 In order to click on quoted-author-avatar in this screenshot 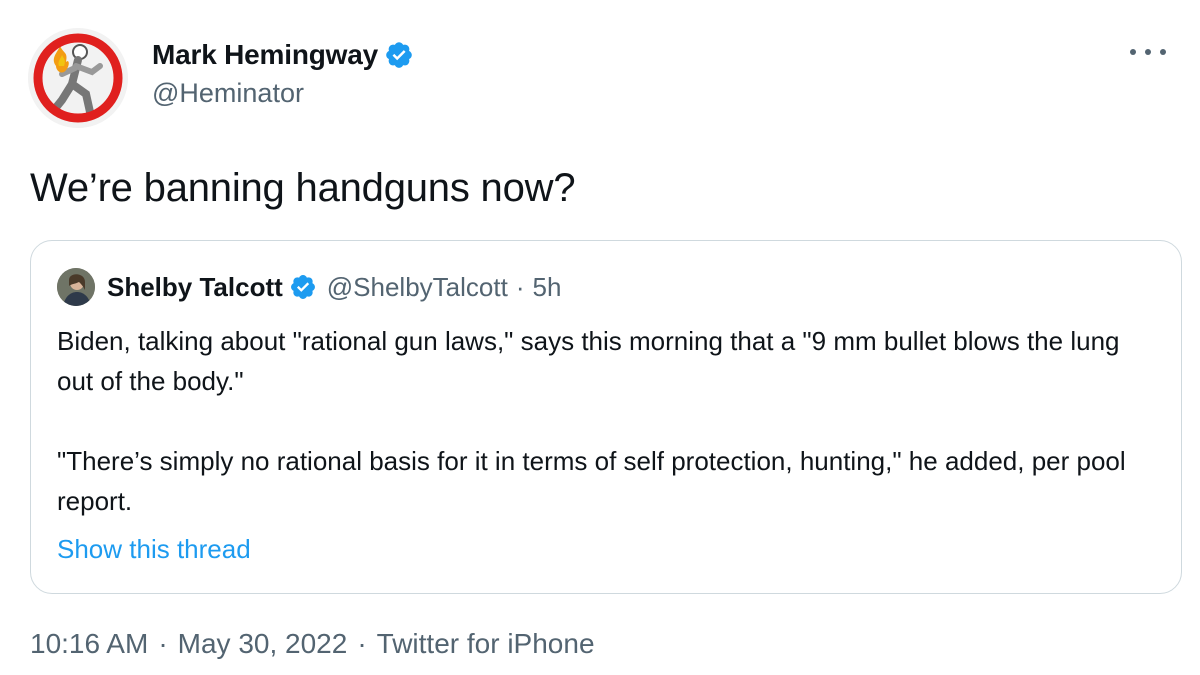, I will do `click(76, 287)`.